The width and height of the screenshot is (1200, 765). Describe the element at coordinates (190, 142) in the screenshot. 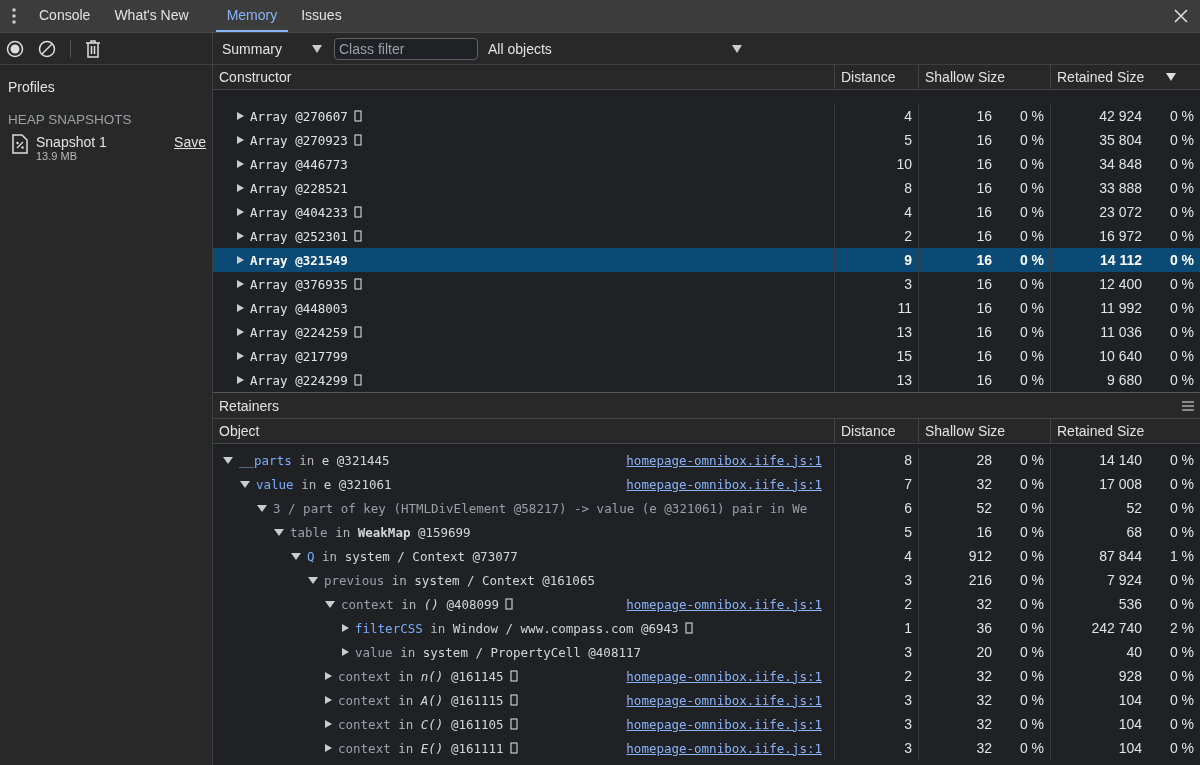

I see `save-link: Save` at that location.